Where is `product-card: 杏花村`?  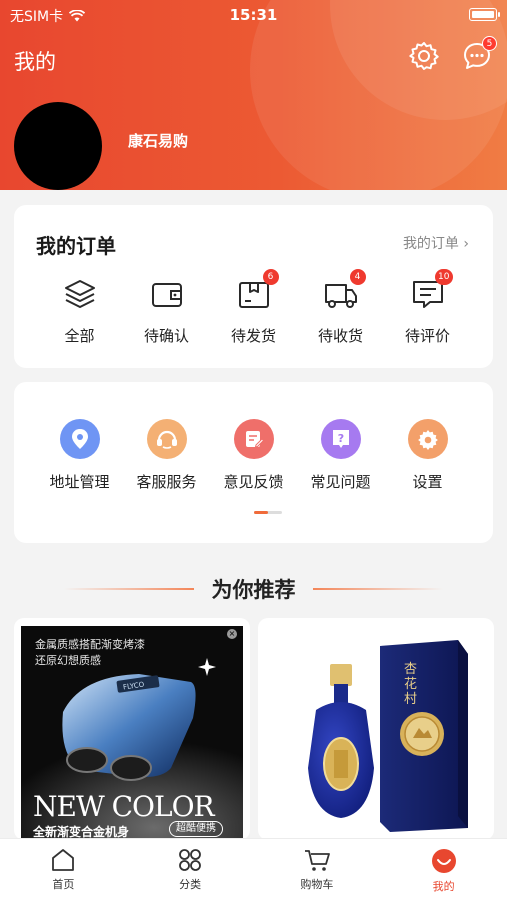
product-card: 杏花村 is located at coordinates (376, 729).